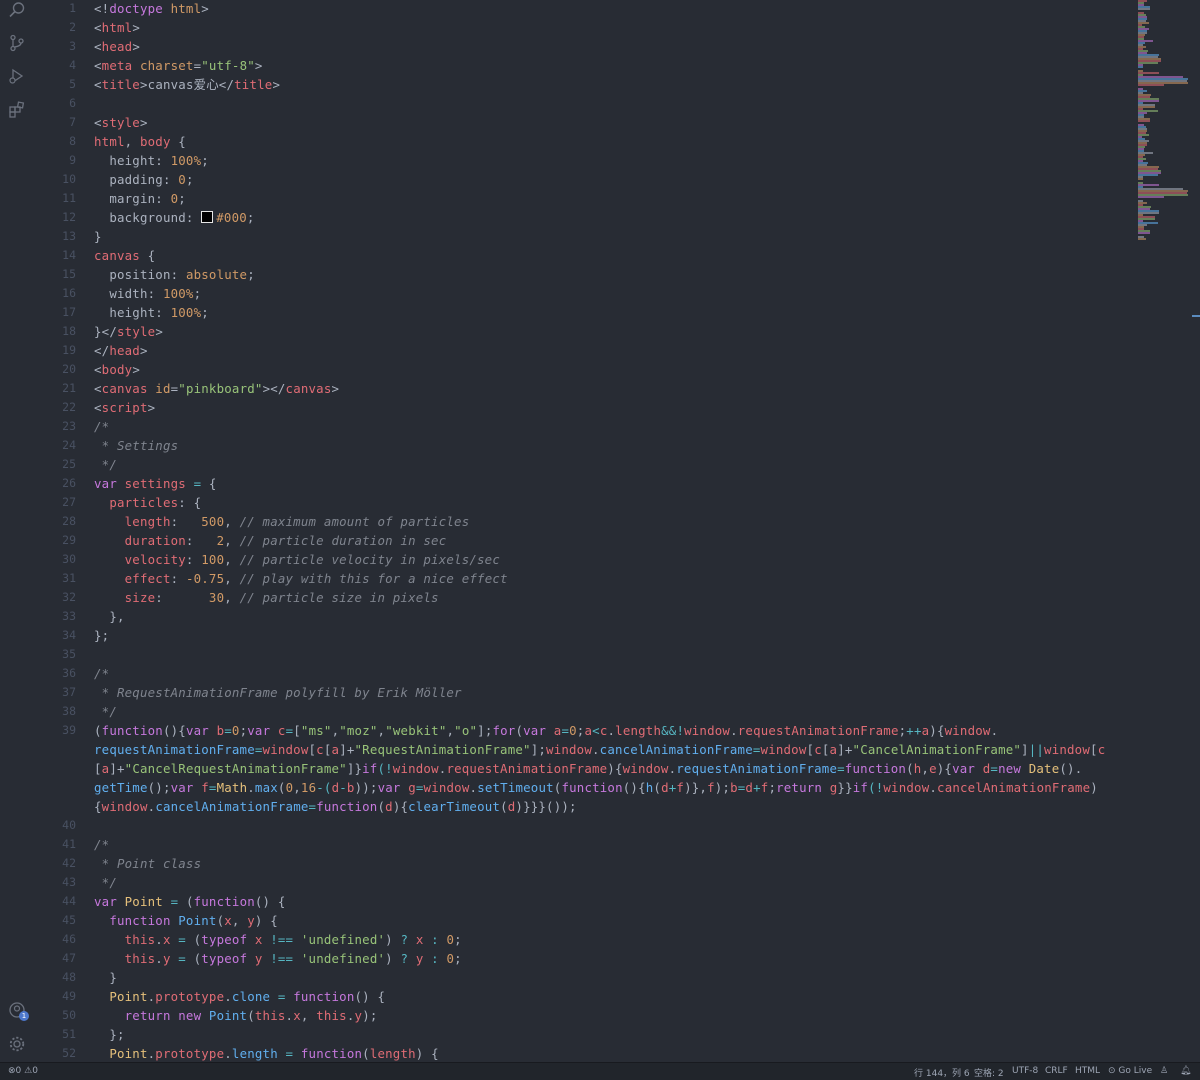 The image size is (1200, 1080). Describe the element at coordinates (17, 10) in the screenshot. I see `search-icon` at that location.